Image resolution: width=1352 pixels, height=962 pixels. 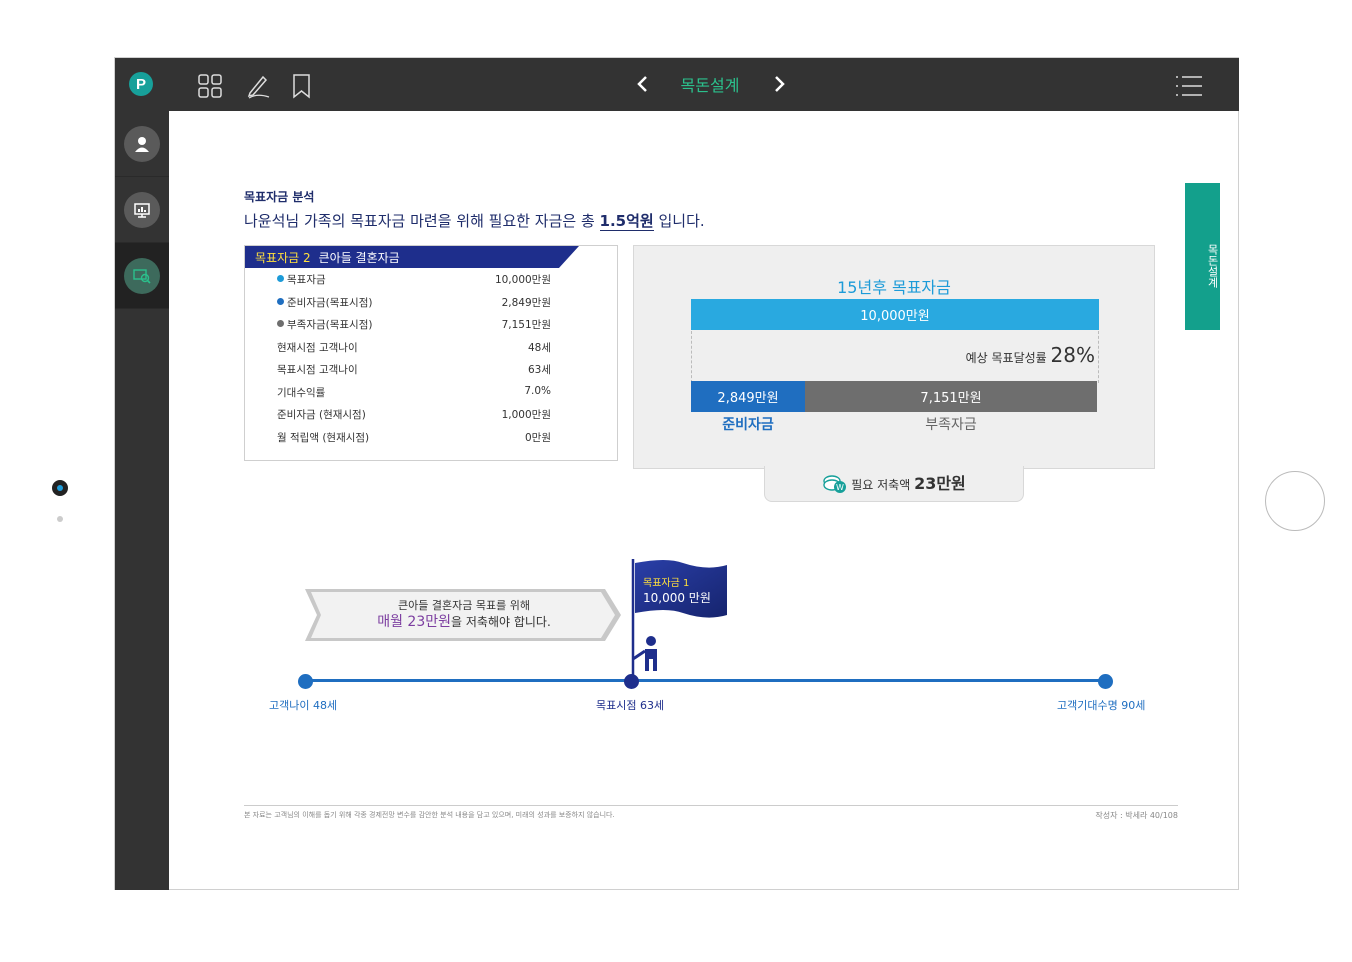 I want to click on message-post: 을 저축해야 합니다., so click(x=501, y=622).